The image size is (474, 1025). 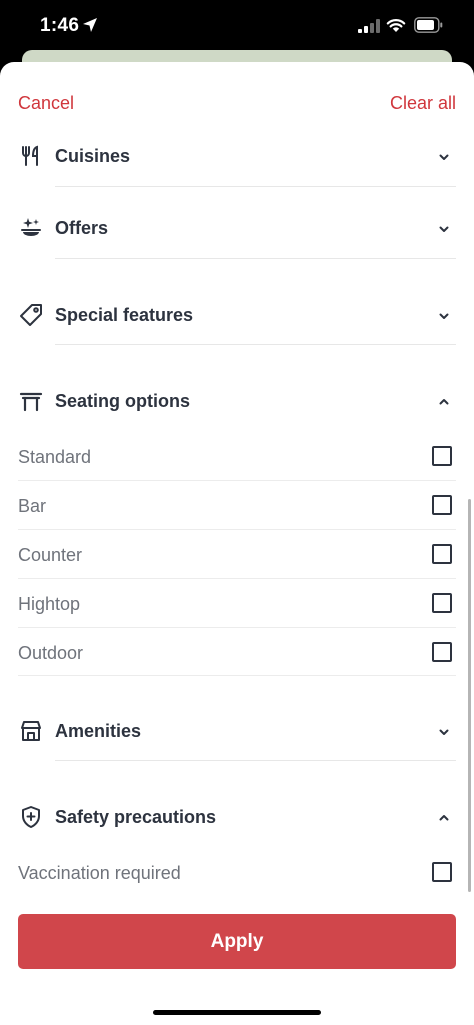 I want to click on section-amenities: Amenities, so click(x=237, y=731).